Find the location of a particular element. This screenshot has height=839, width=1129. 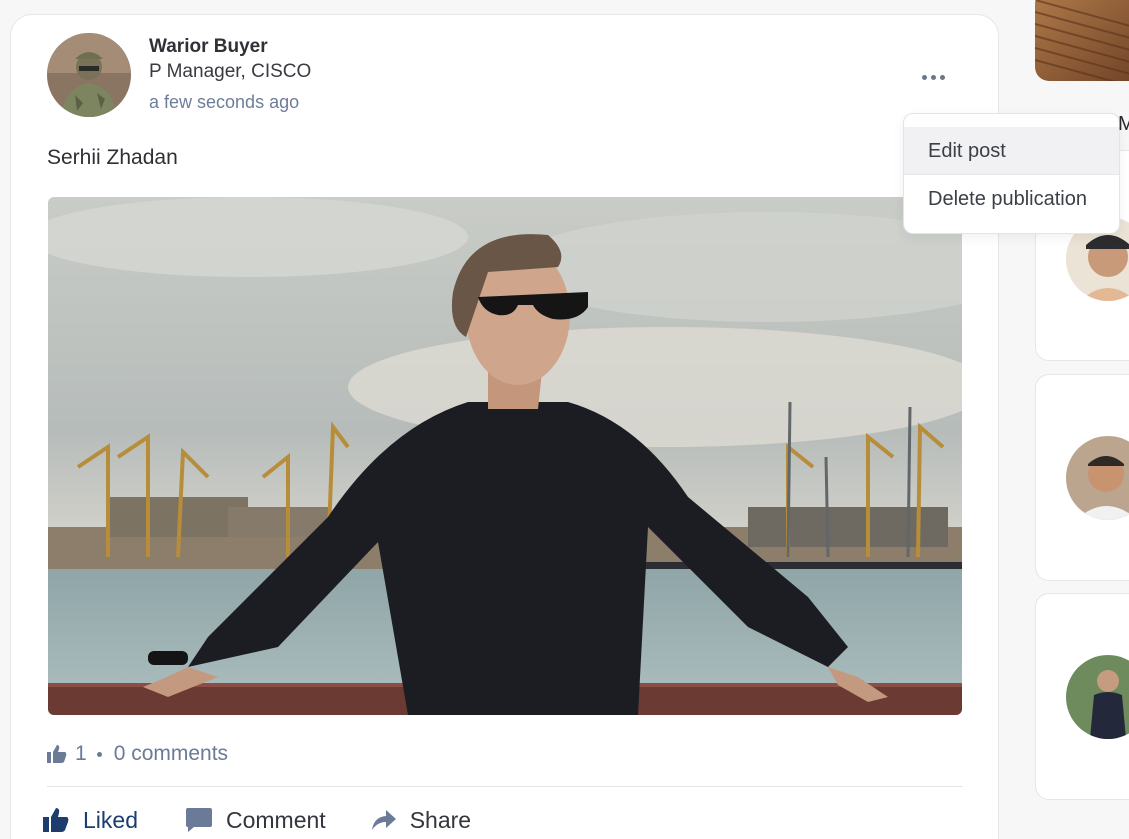

sidebar-heading-partial: M is located at coordinates (1123, 124).